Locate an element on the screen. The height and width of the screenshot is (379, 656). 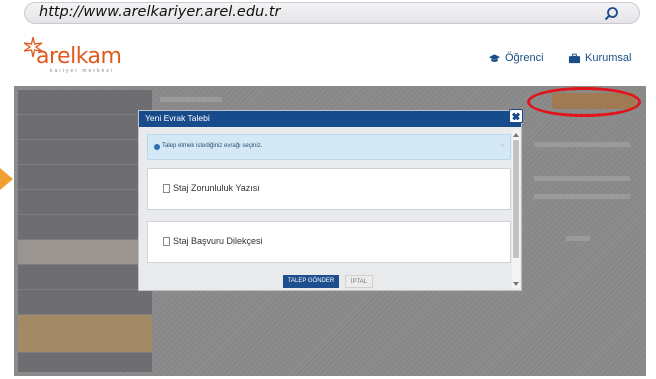
cancel-button: İPTAL is located at coordinates (359, 281).